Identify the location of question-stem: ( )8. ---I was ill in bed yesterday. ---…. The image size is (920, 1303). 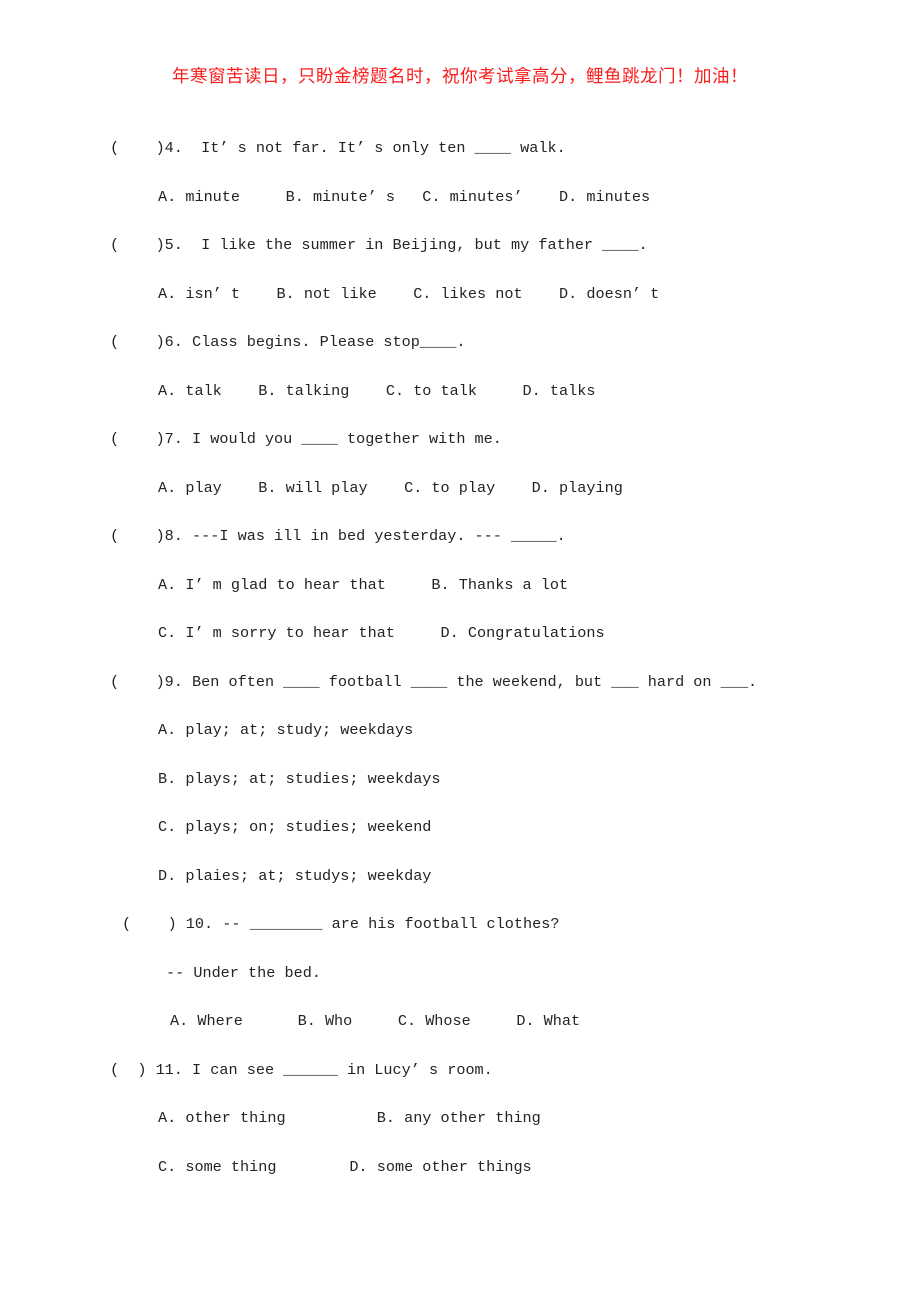
(338, 536).